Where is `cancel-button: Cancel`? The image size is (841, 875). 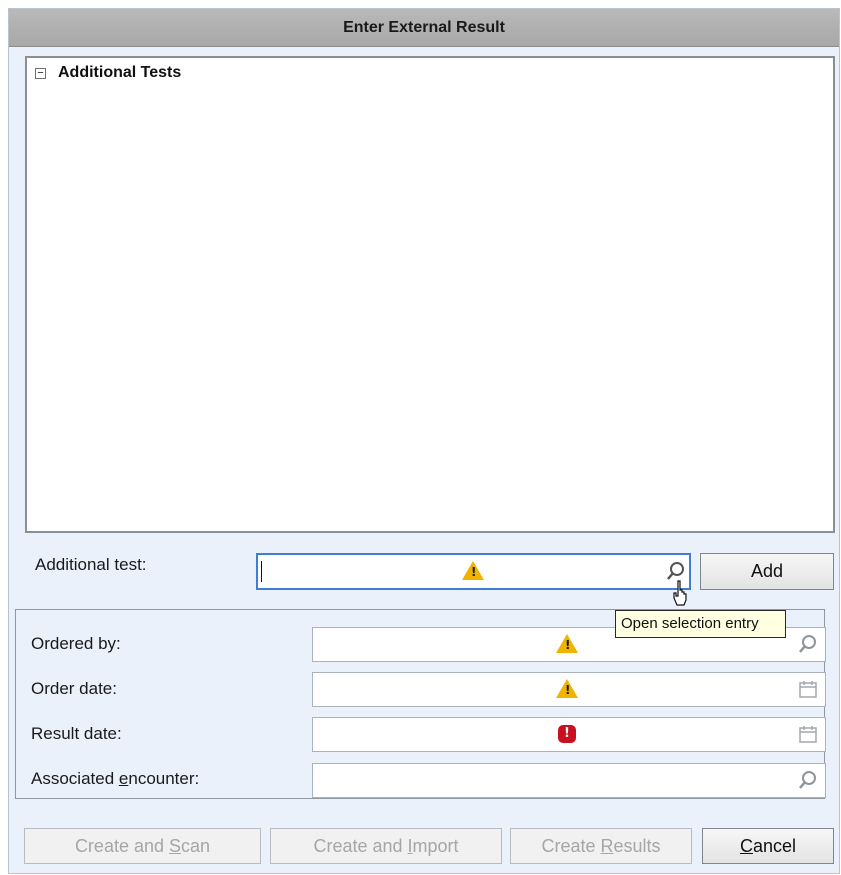 cancel-button: Cancel is located at coordinates (768, 846).